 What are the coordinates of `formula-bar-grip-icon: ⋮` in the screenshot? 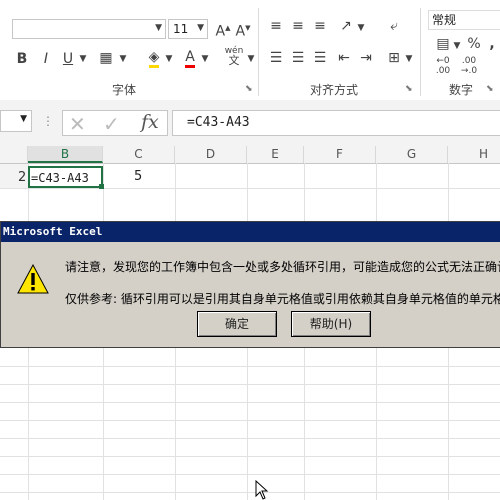 It's located at (48, 121).